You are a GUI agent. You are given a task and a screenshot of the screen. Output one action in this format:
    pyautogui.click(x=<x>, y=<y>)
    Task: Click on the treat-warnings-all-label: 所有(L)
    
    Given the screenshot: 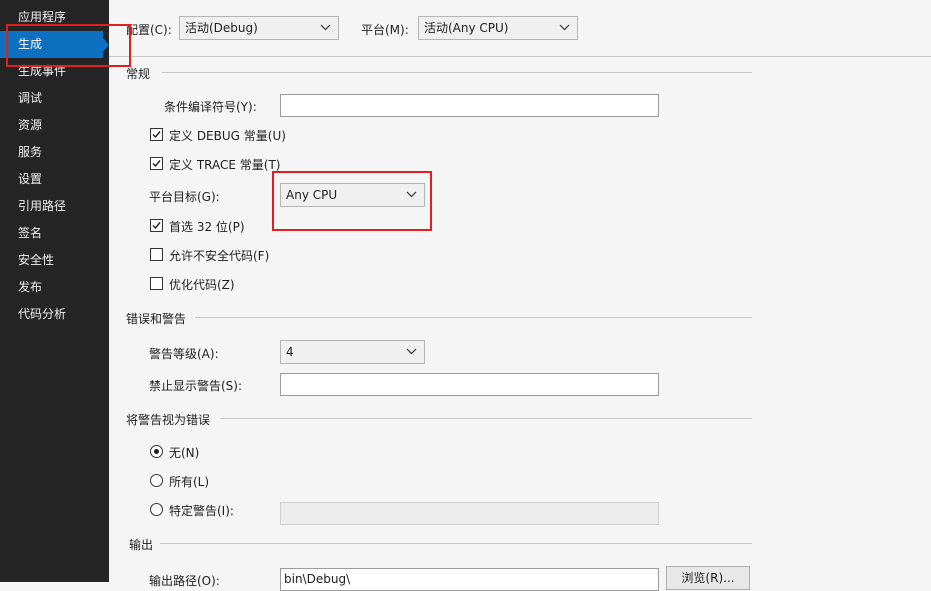 What is the action you would take?
    pyautogui.click(x=189, y=482)
    